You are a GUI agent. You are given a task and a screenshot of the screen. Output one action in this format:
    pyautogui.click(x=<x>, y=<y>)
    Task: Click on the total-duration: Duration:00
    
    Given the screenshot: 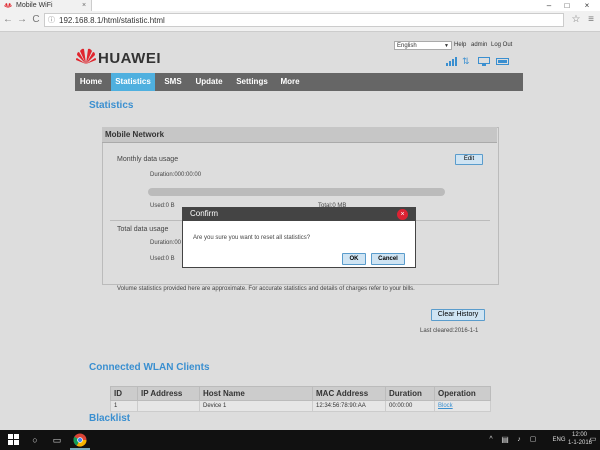 What is the action you would take?
    pyautogui.click(x=166, y=243)
    